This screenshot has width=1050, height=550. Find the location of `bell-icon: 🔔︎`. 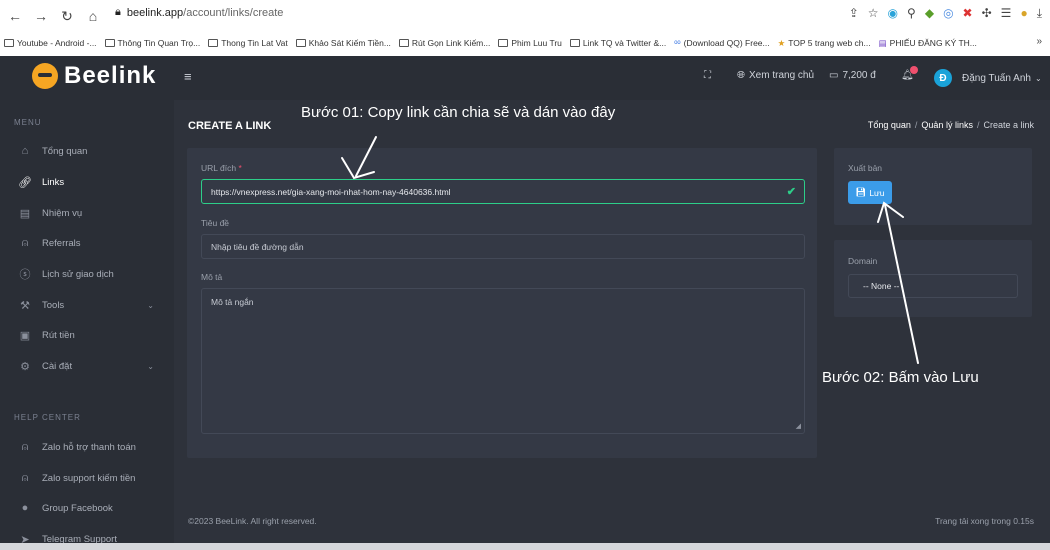

bell-icon: 🔔︎ is located at coordinates (909, 73).